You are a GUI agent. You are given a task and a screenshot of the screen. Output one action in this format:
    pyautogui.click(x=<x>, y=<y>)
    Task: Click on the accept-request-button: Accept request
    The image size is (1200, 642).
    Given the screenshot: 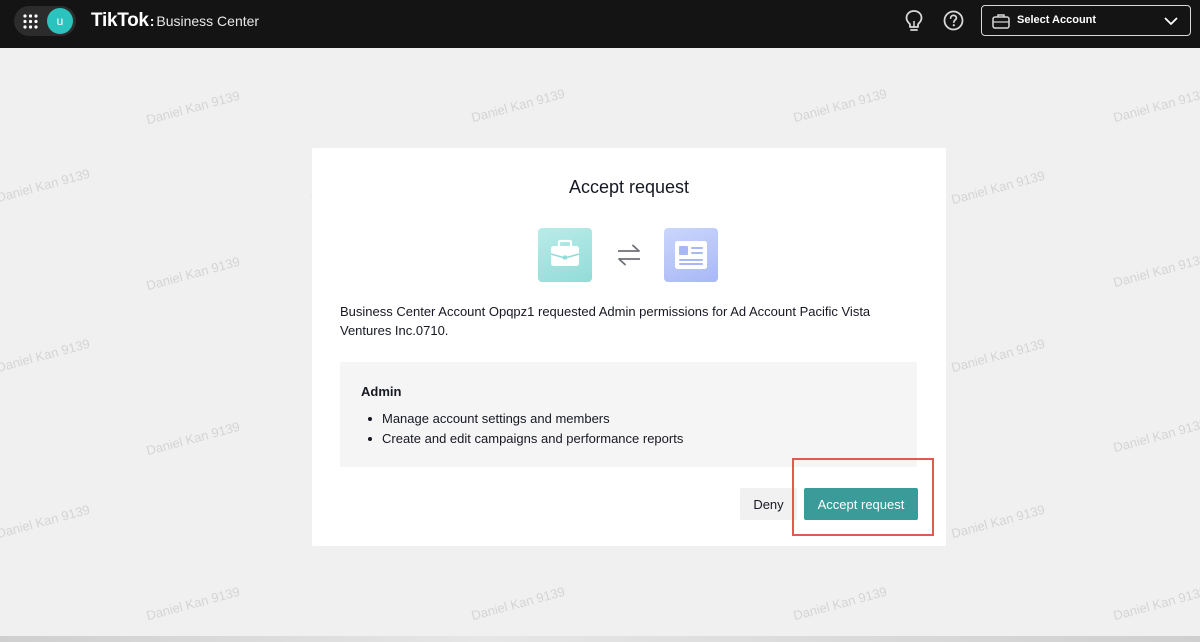 What is the action you would take?
    pyautogui.click(x=861, y=504)
    